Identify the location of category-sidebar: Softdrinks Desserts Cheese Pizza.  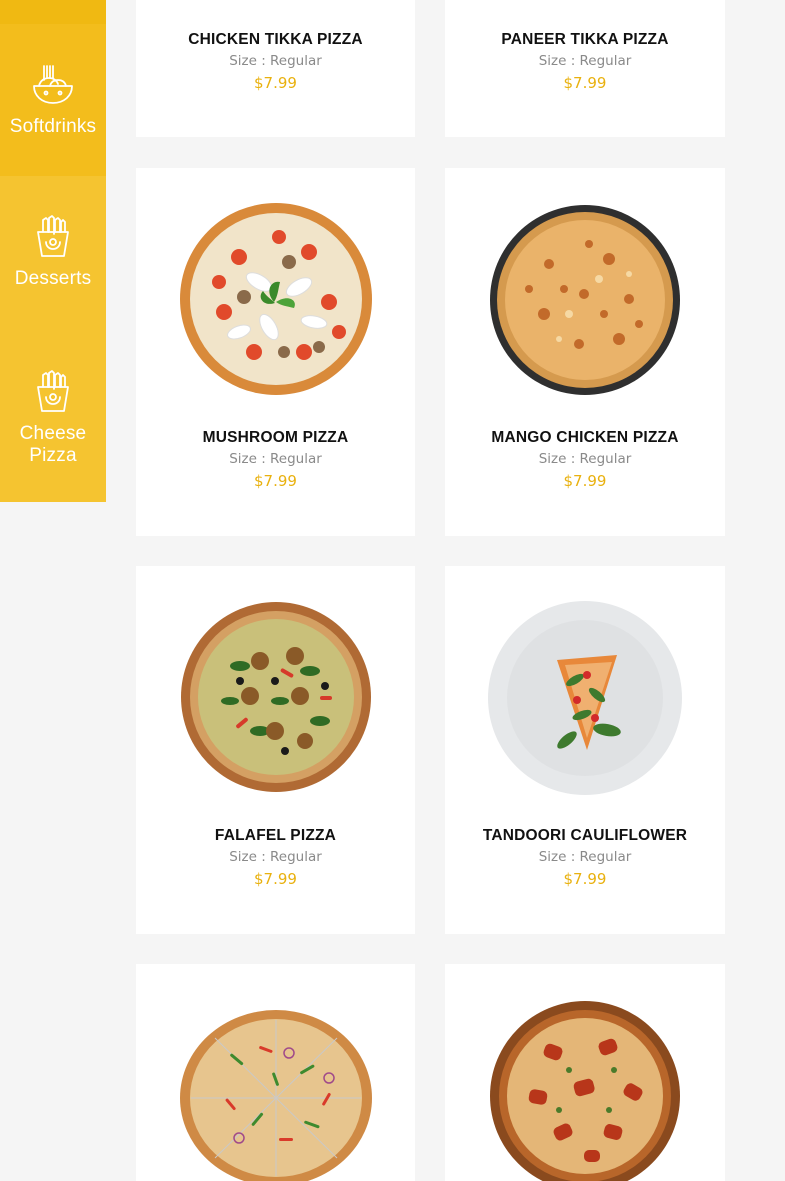
(53, 251).